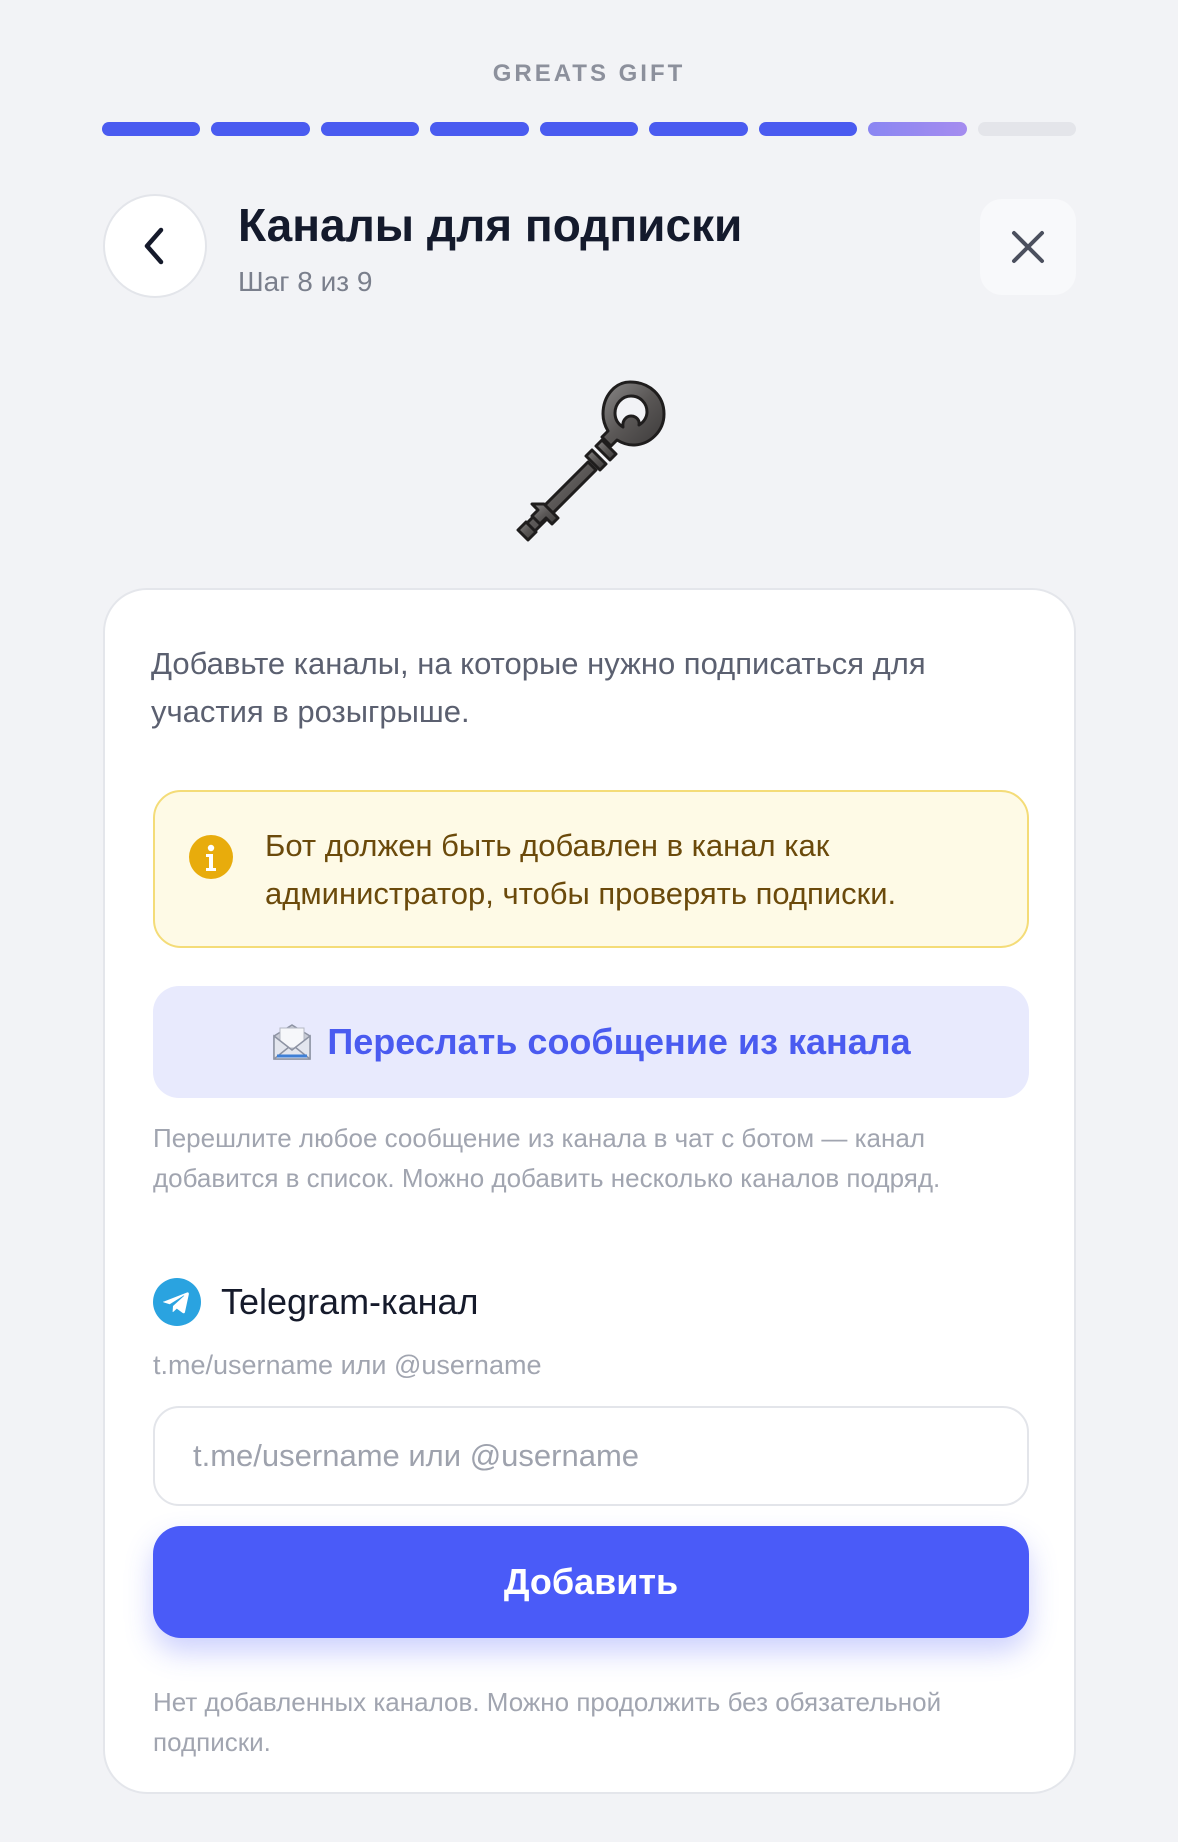 The width and height of the screenshot is (1178, 1842). What do you see at coordinates (591, 461) in the screenshot?
I see `key-icon` at bounding box center [591, 461].